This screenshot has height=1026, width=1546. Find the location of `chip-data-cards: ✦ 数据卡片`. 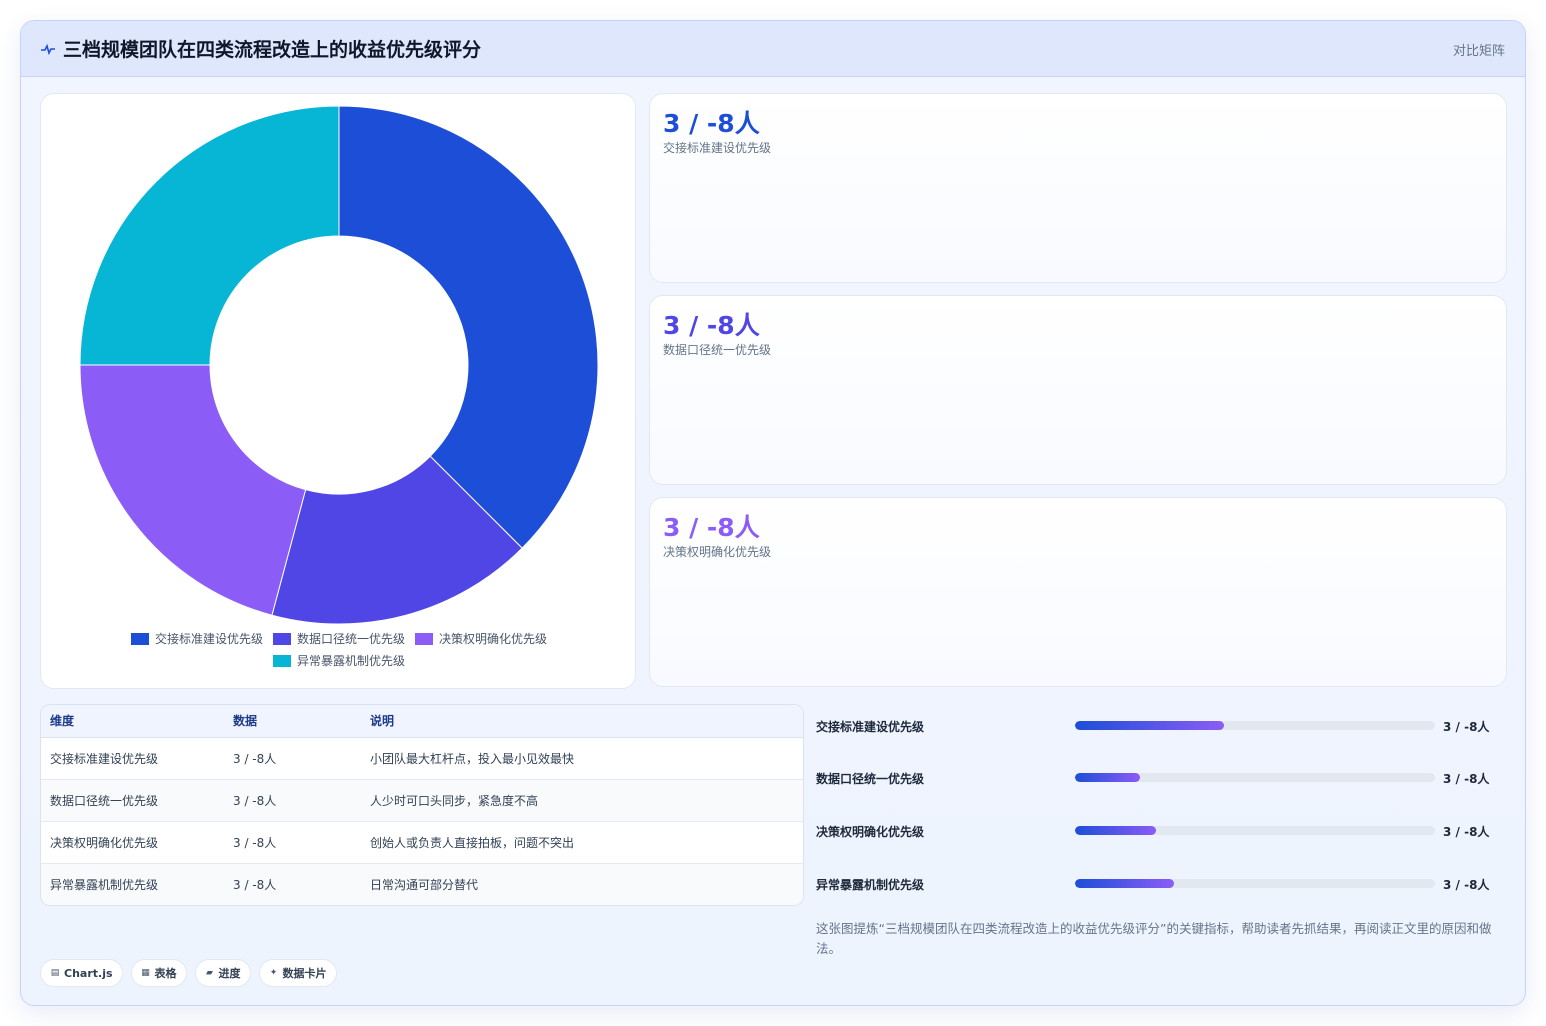

chip-data-cards: ✦ 数据卡片 is located at coordinates (297, 973).